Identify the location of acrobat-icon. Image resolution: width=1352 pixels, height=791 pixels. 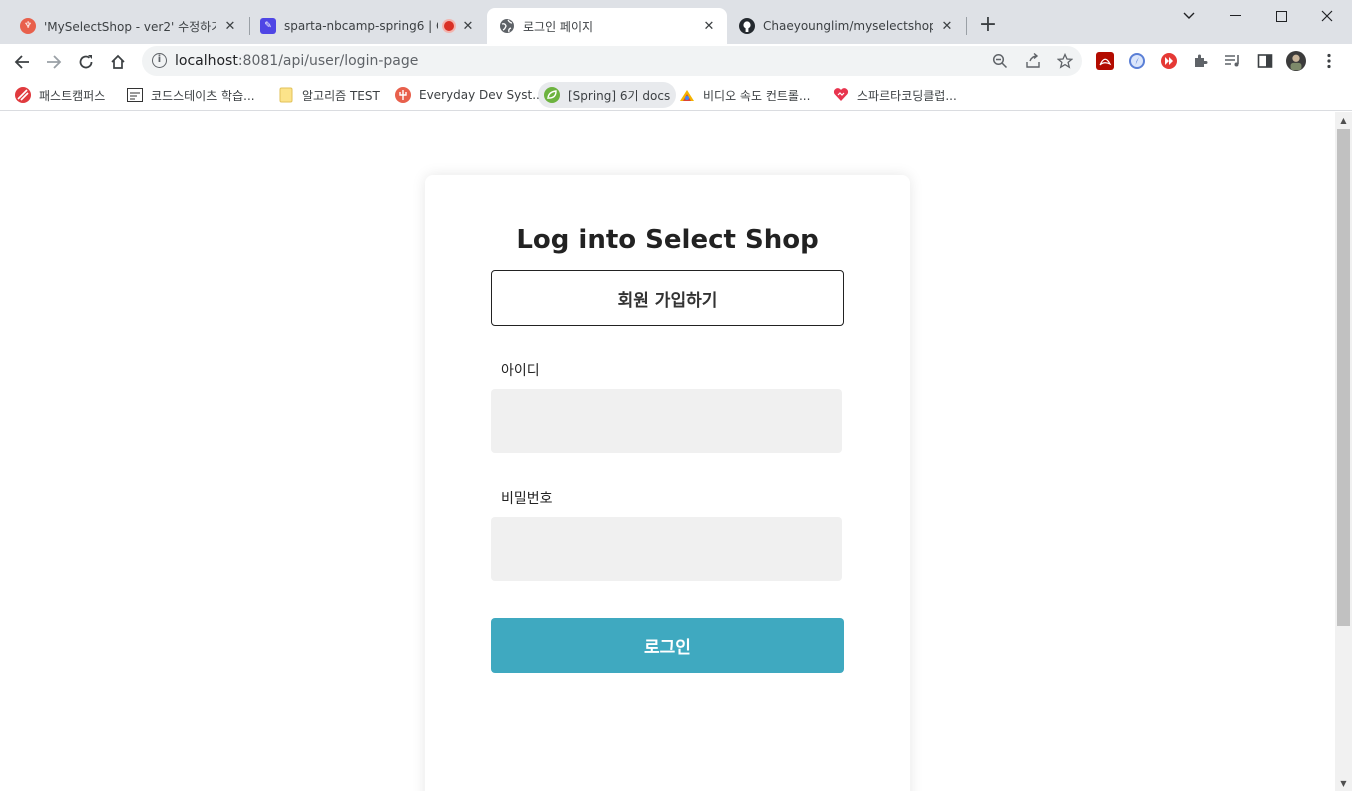
(1105, 61).